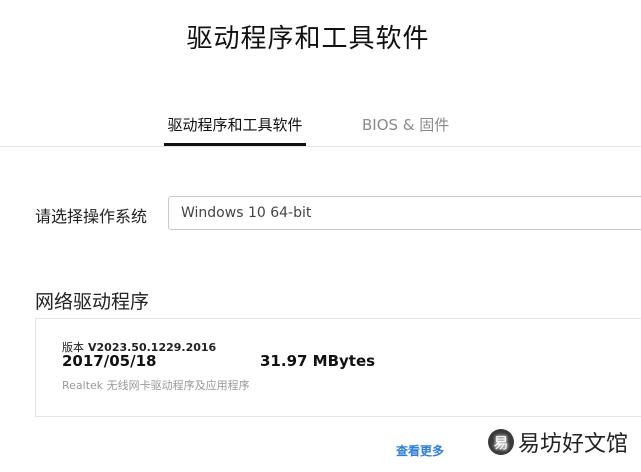 This screenshot has width=641, height=472. I want to click on page-title: 驱动程序和工具软件, so click(308, 39).